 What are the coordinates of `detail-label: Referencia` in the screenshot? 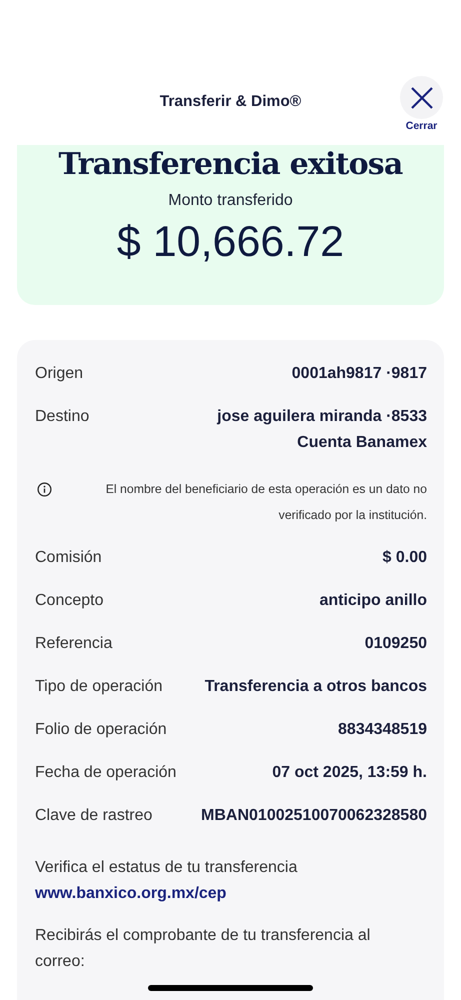 It's located at (73, 644).